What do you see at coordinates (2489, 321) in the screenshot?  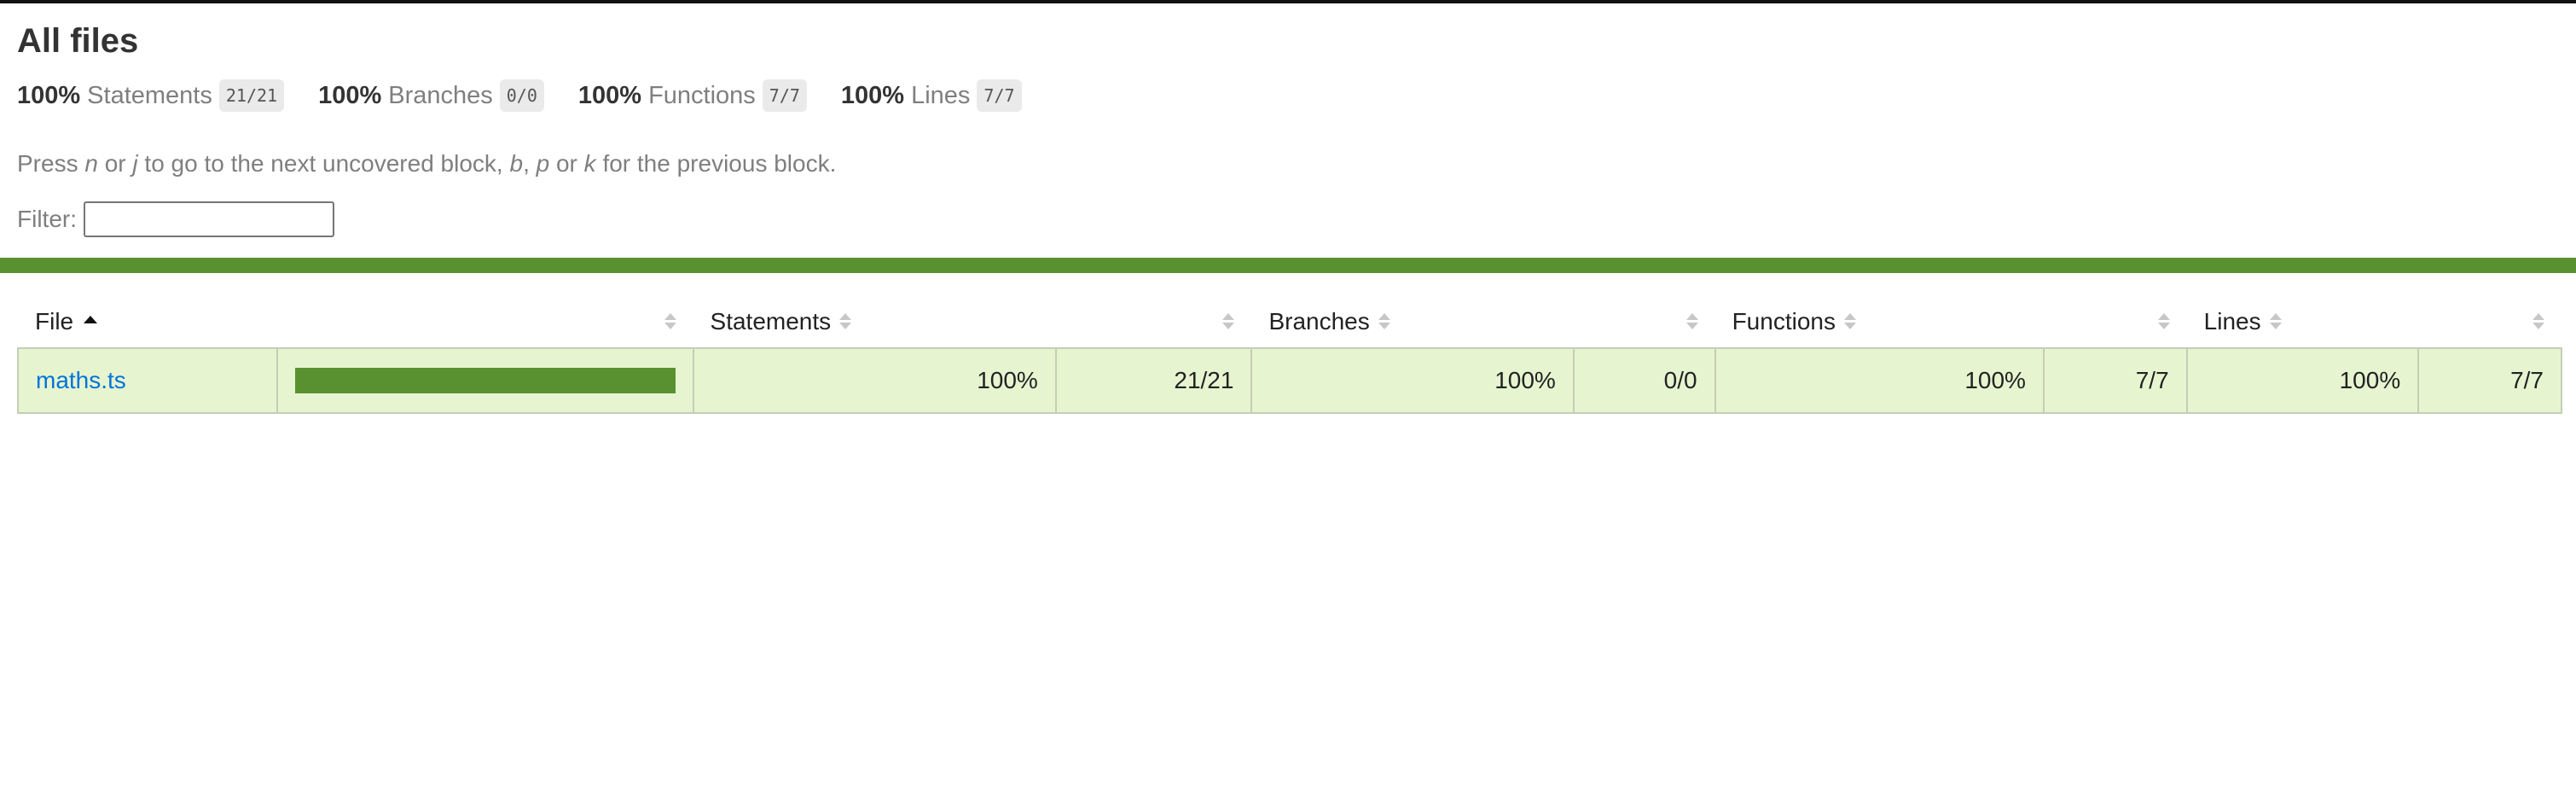 I see `column-header-lines-count` at bounding box center [2489, 321].